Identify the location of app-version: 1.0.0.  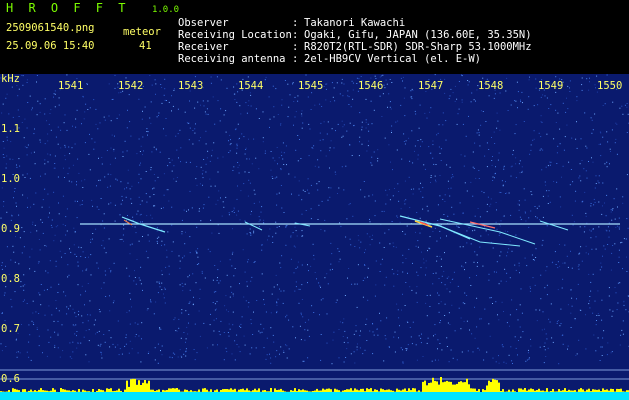
(165, 10).